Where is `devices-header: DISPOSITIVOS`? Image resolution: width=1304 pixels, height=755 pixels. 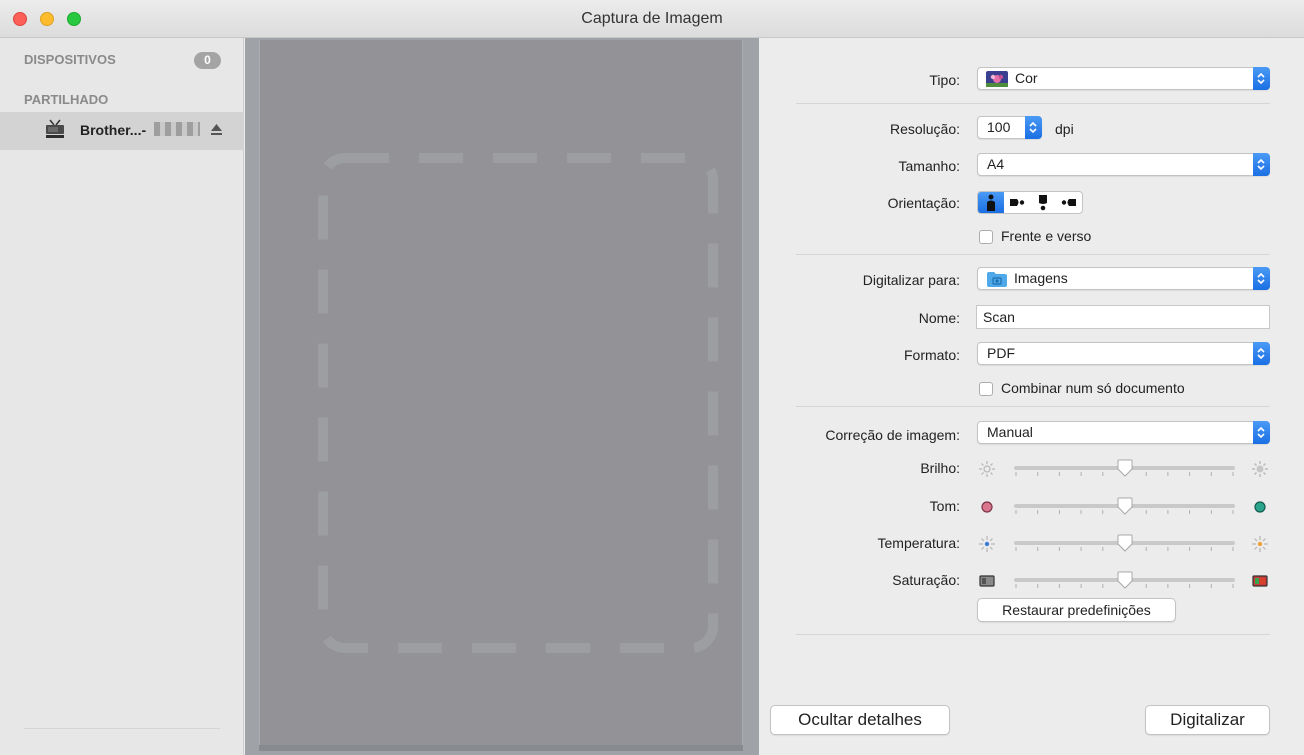
devices-header: DISPOSITIVOS is located at coordinates (70, 59).